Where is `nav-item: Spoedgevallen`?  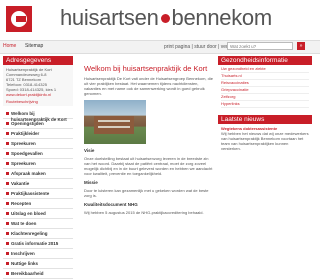 nav-item: Spoedgevallen is located at coordinates (38, 154).